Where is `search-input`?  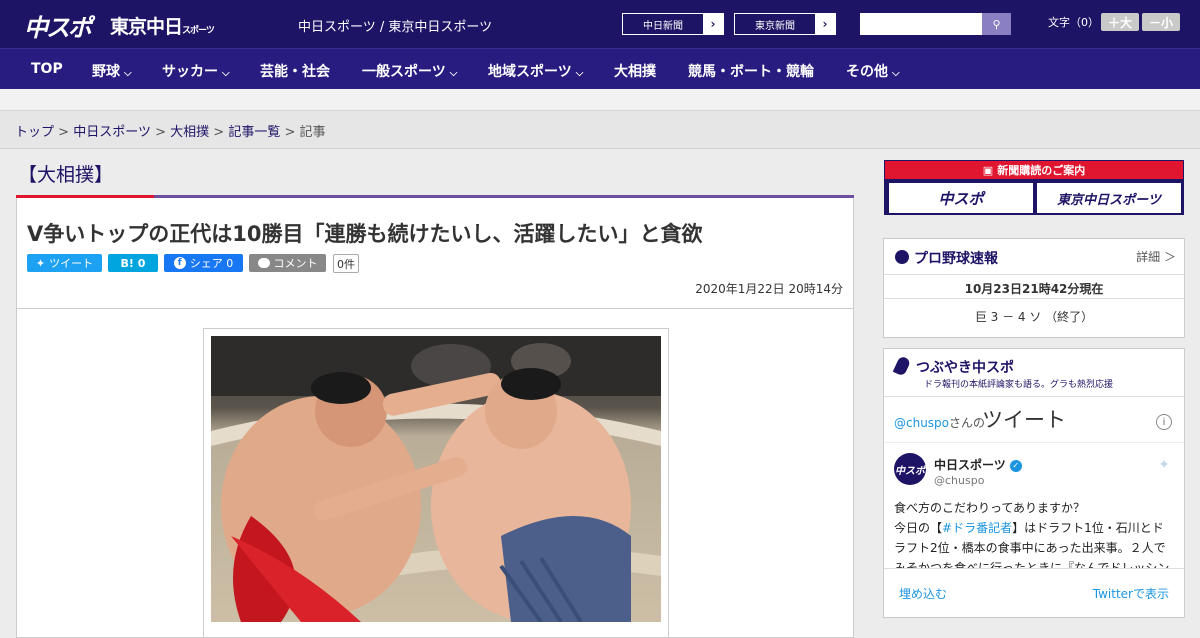
search-input is located at coordinates (921, 24).